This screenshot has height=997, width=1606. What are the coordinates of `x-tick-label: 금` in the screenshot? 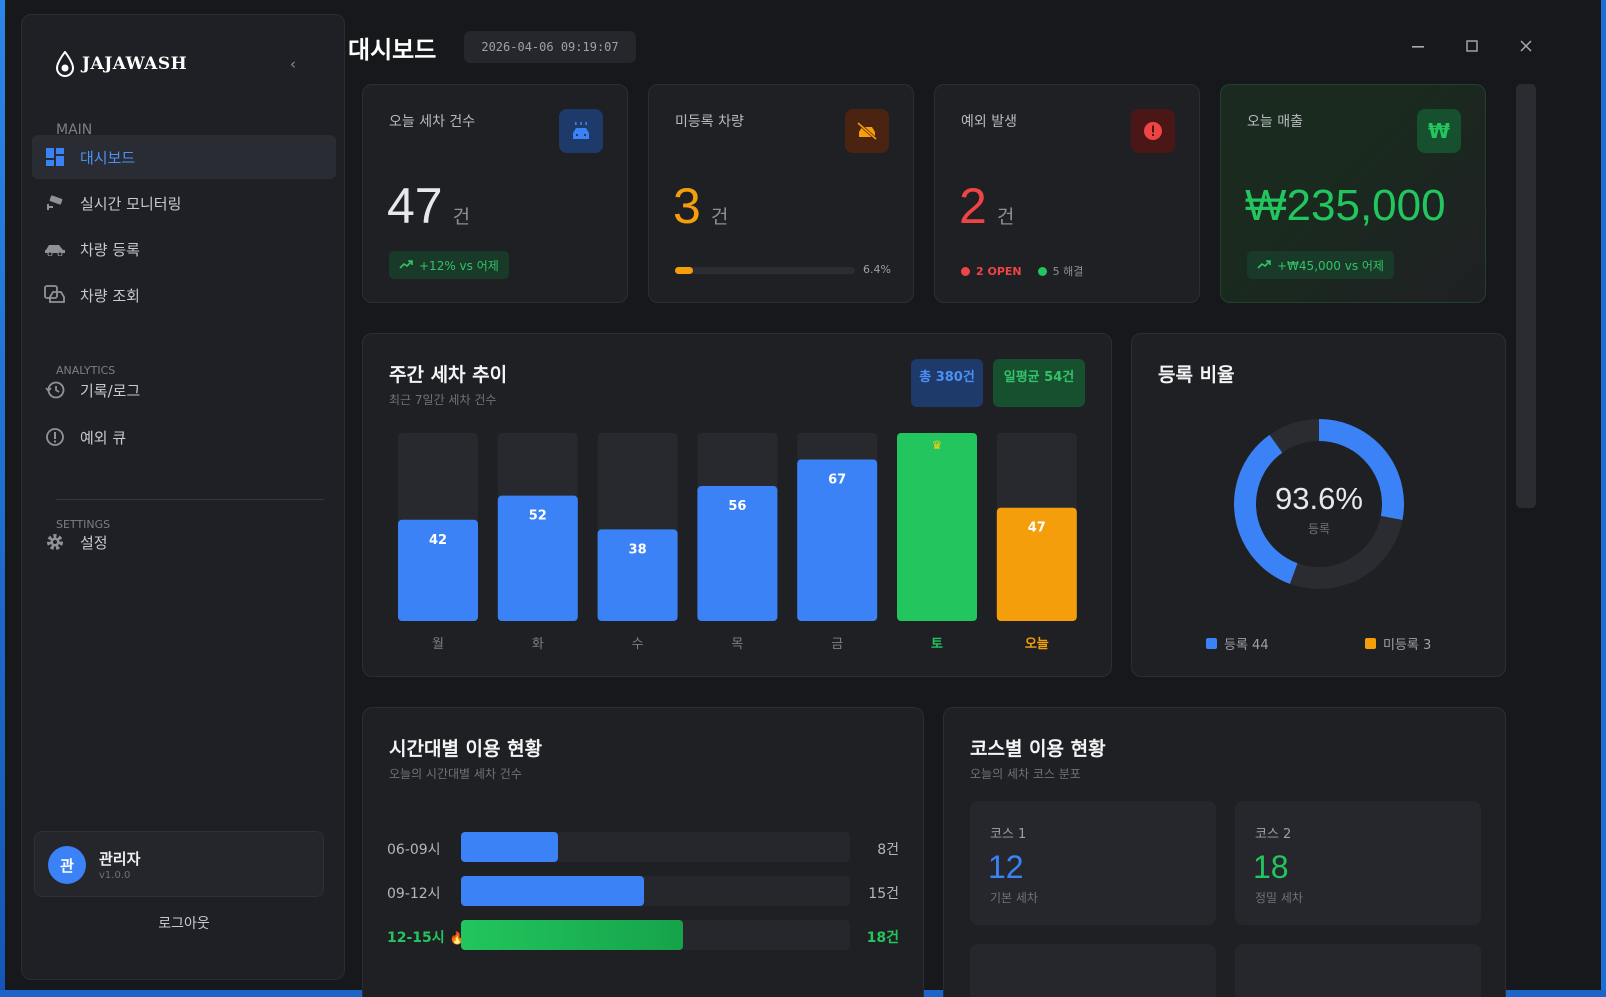 It's located at (837, 644).